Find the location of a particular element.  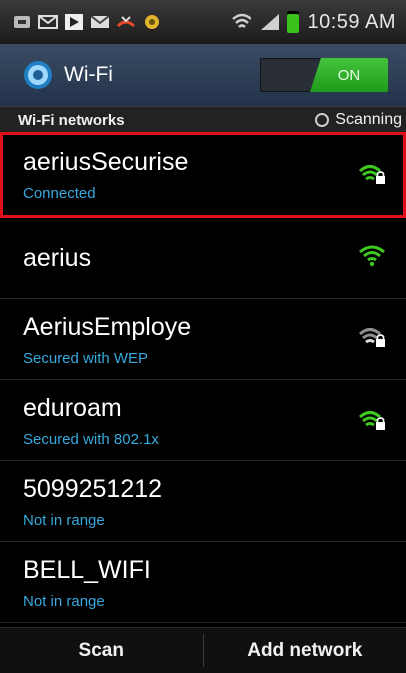

network-status: Connected is located at coordinates (59, 193).